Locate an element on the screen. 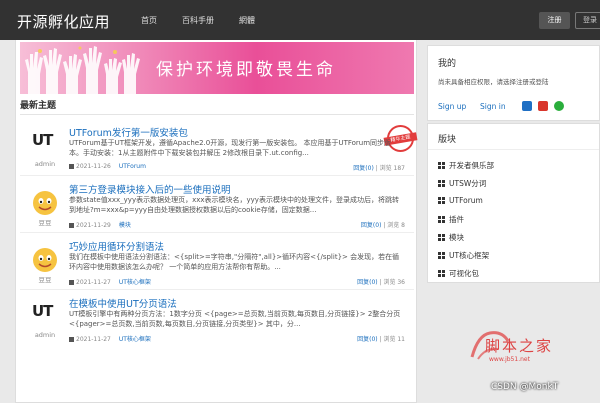 The height and width of the screenshot is (403, 600). qq-icon is located at coordinates (527, 106).